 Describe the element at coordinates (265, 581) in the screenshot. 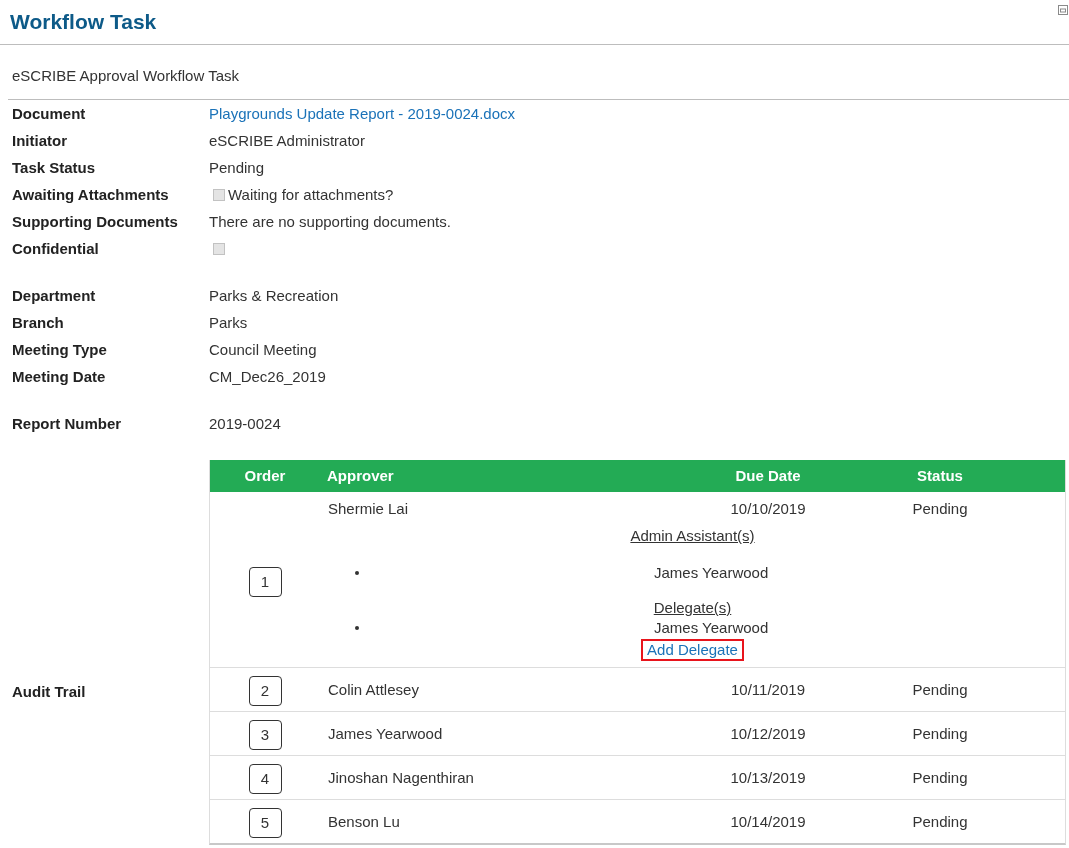

I see `order-number: 1` at that location.